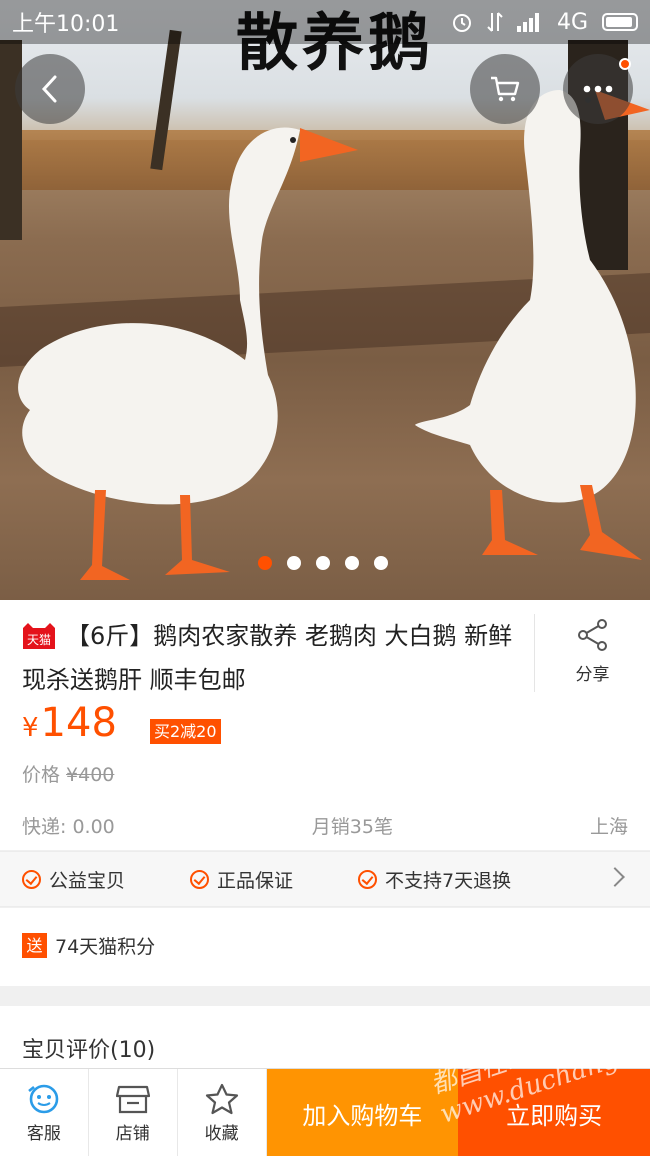 This screenshot has width=650, height=1156. Describe the element at coordinates (78, 723) in the screenshot. I see `price-value: 148` at that location.